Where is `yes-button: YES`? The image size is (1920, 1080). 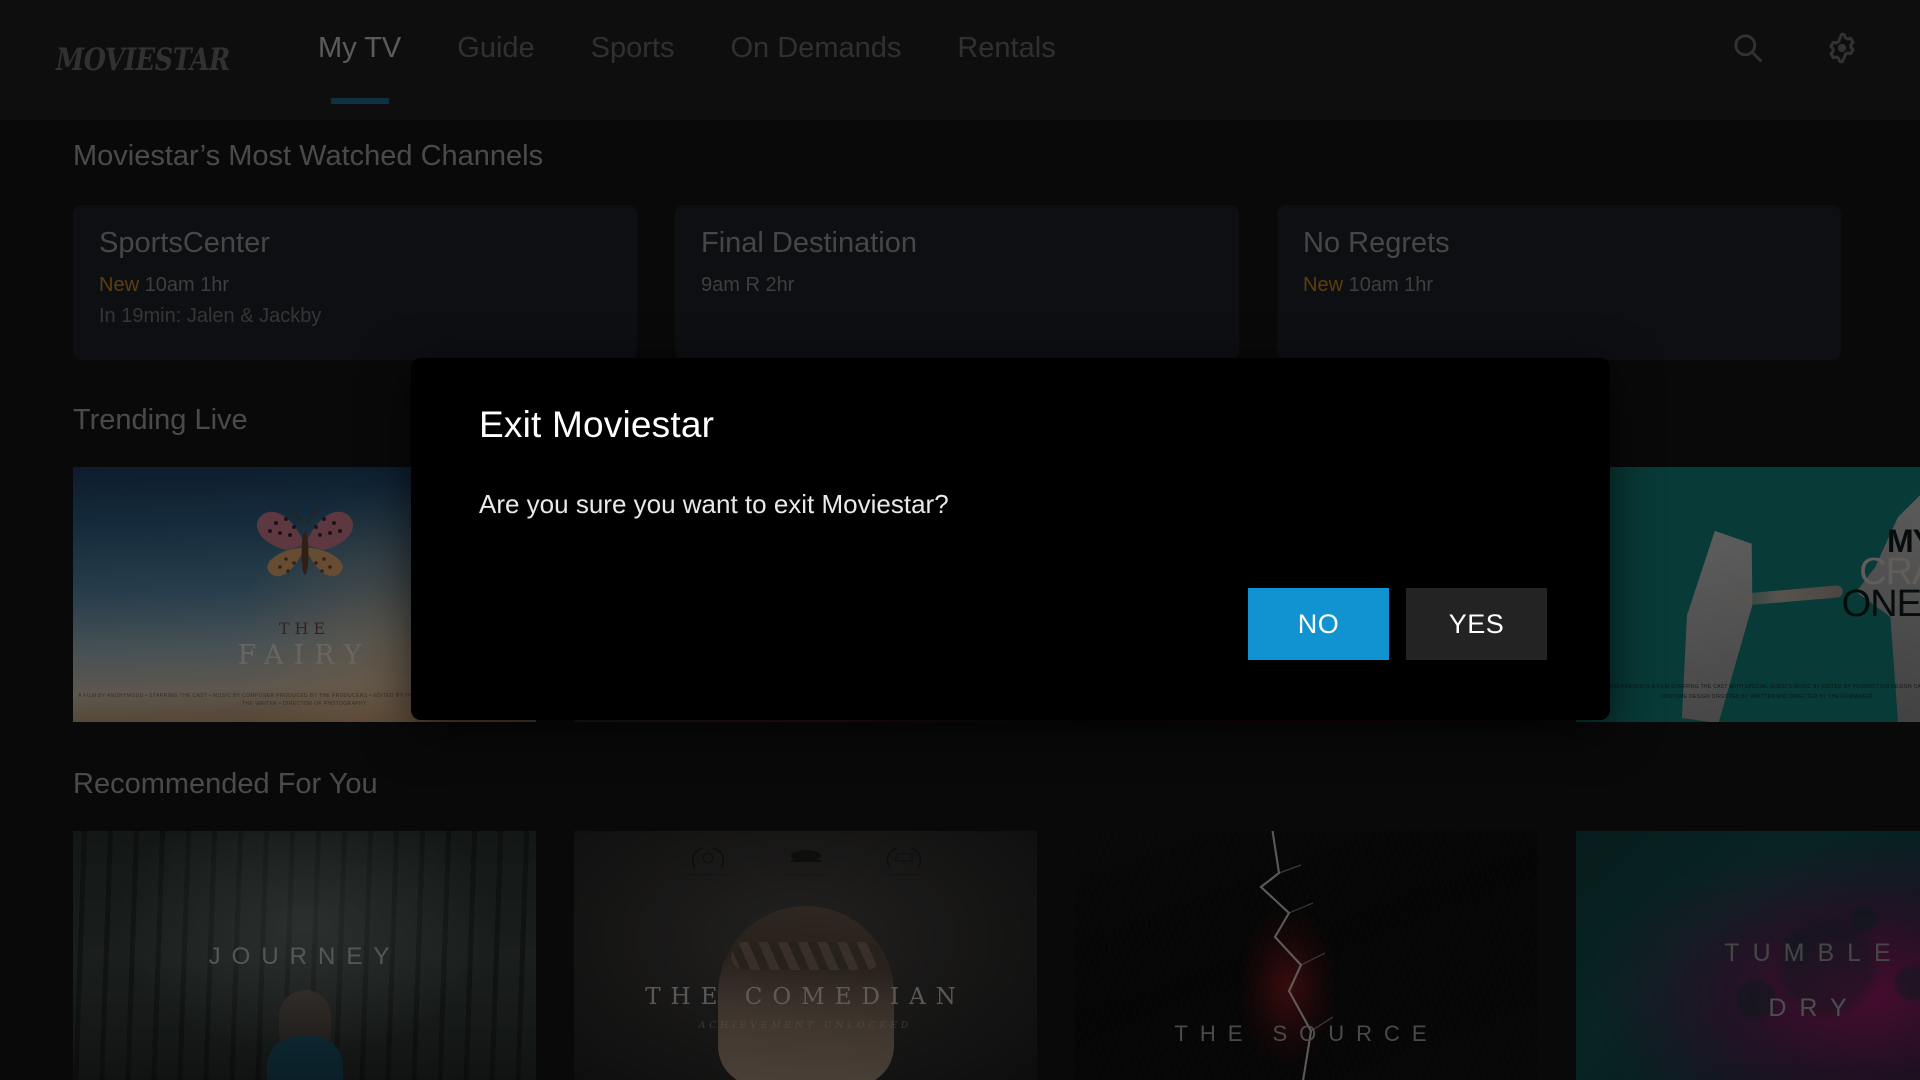
yes-button: YES is located at coordinates (1476, 624).